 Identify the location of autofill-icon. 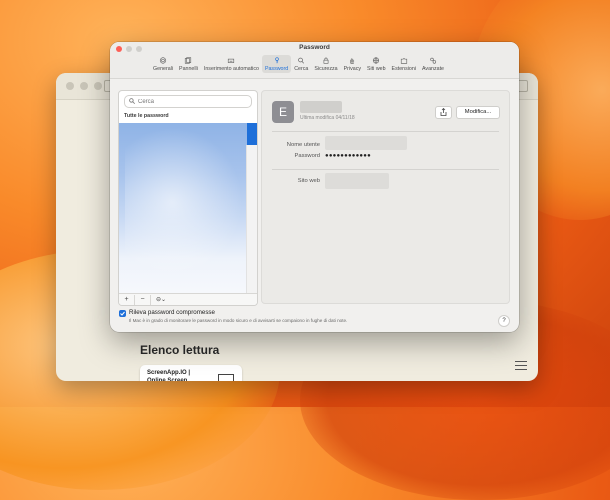
(231, 60).